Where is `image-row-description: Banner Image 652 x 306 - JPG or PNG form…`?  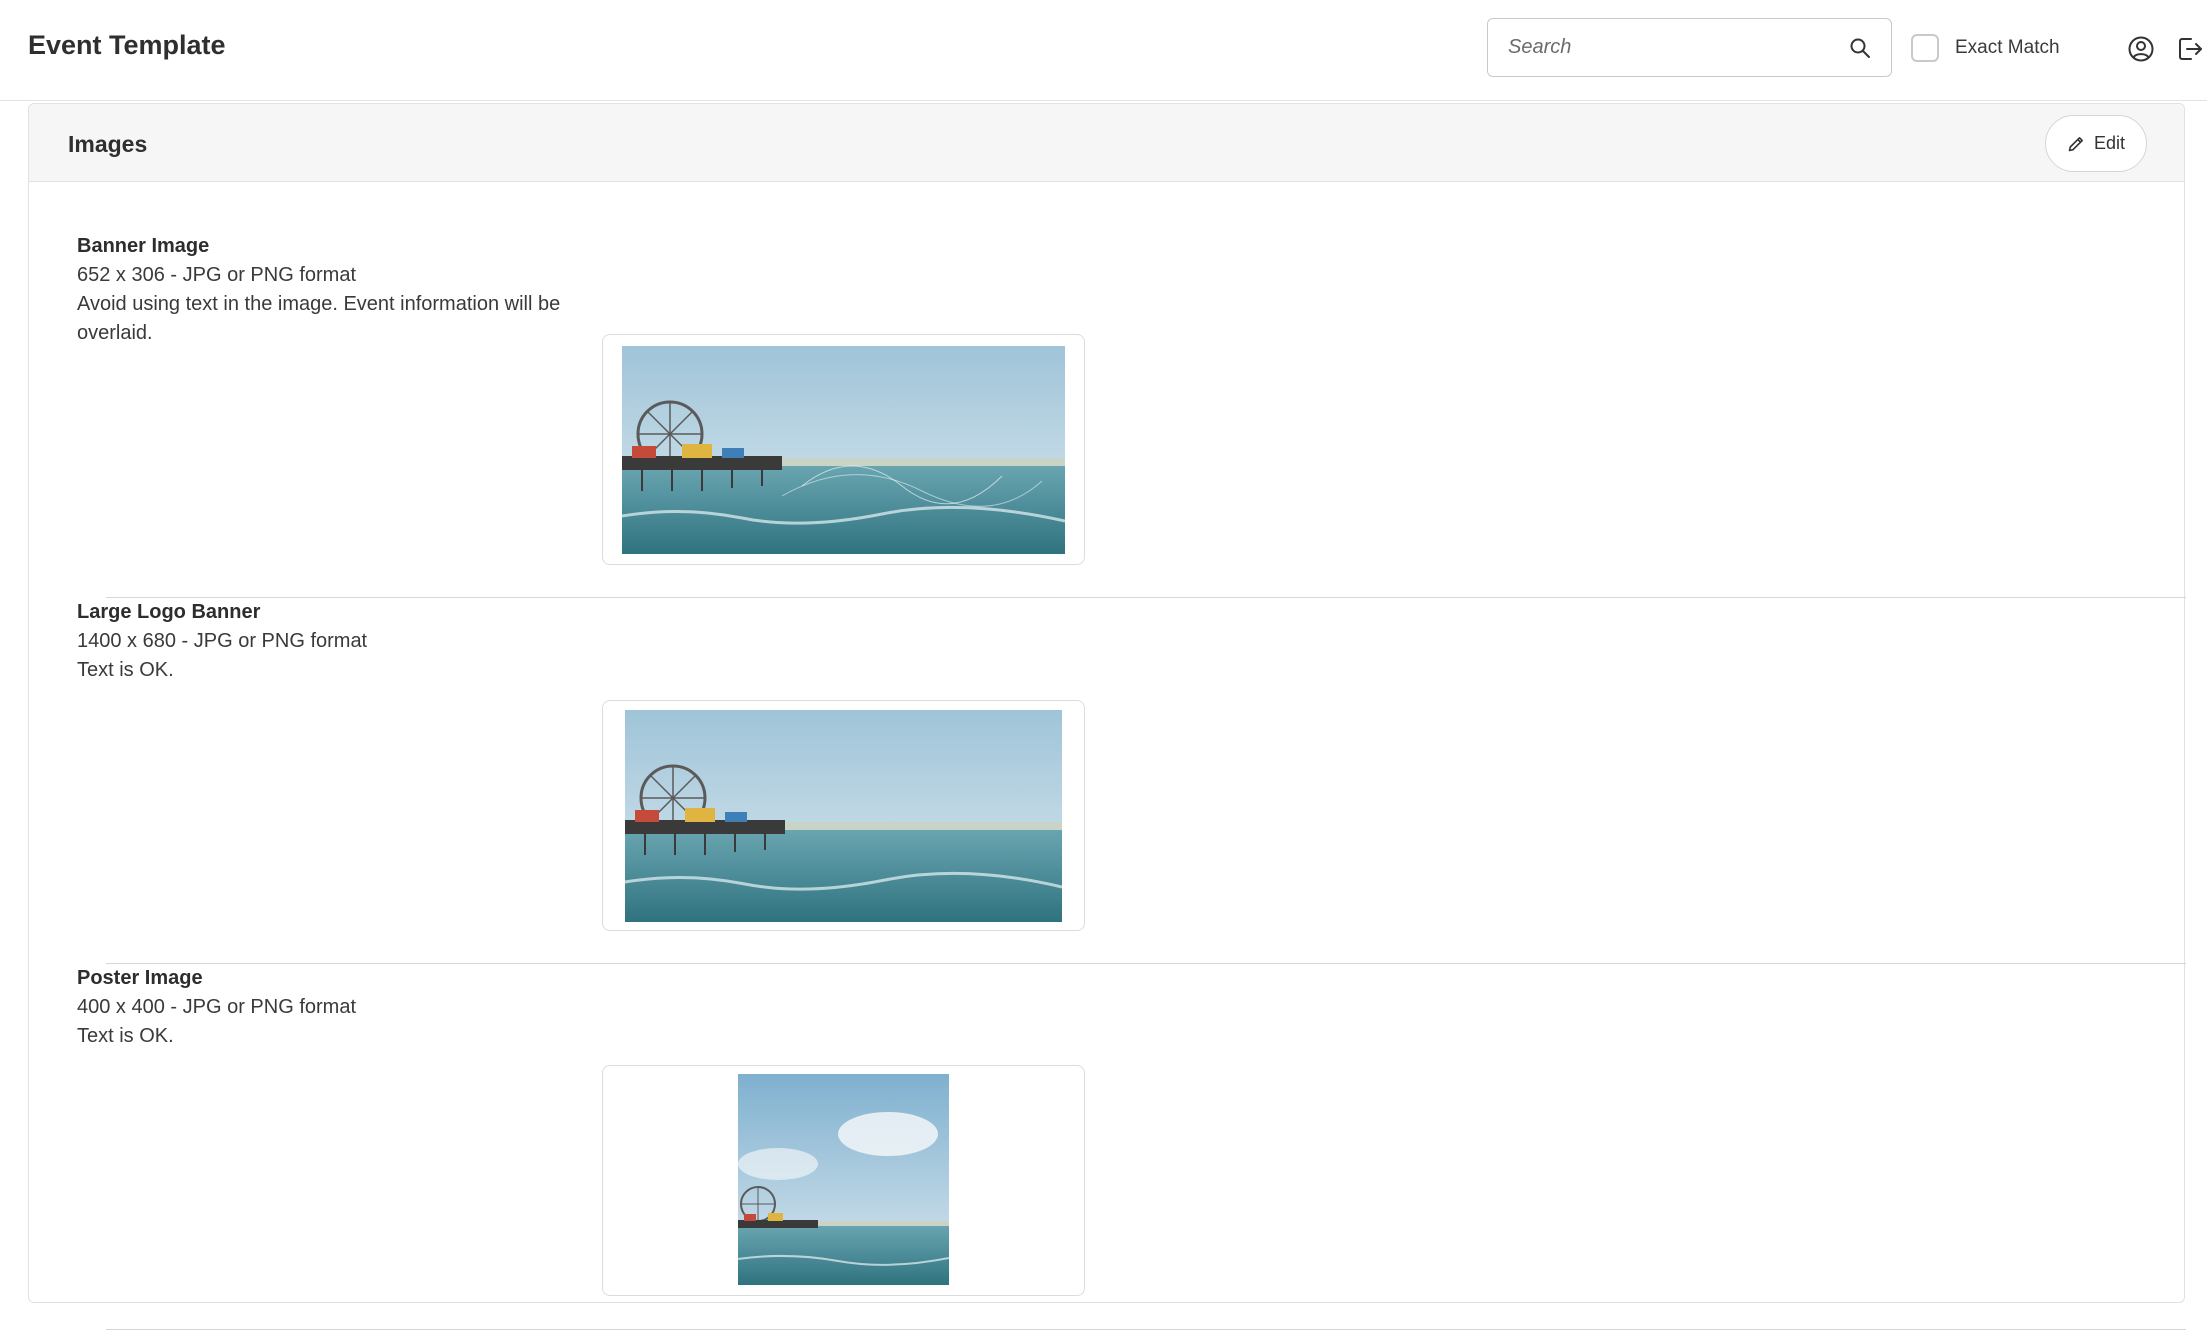 image-row-description: Banner Image 652 x 306 - JPG or PNG form… is located at coordinates (322, 290).